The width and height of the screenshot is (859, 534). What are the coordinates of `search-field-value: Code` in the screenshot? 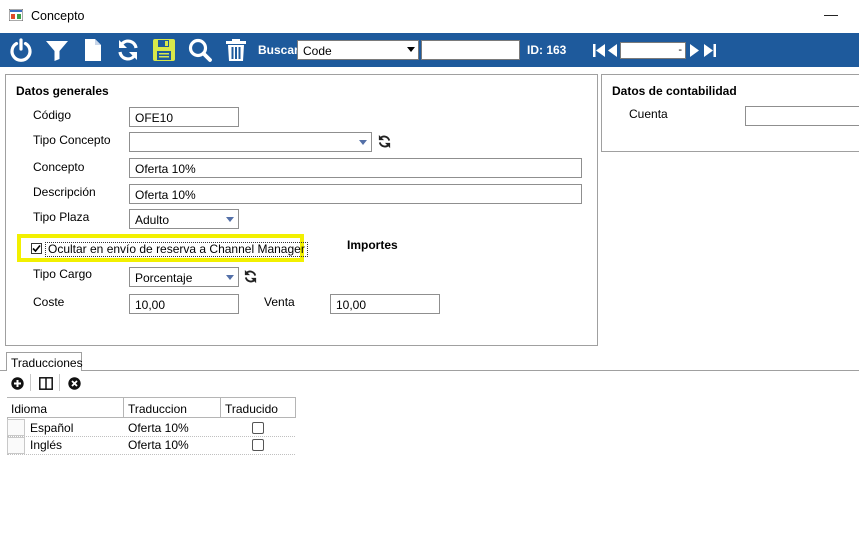 It's located at (317, 51).